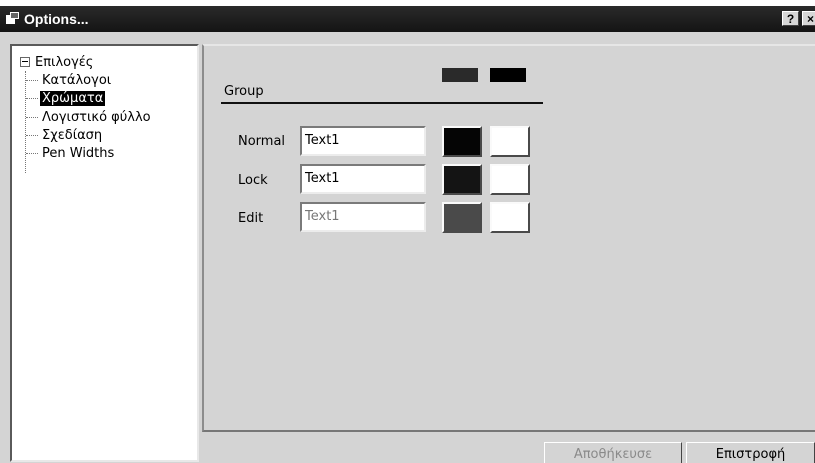  I want to click on tree-item-colors: Χρώματα, so click(66, 98).